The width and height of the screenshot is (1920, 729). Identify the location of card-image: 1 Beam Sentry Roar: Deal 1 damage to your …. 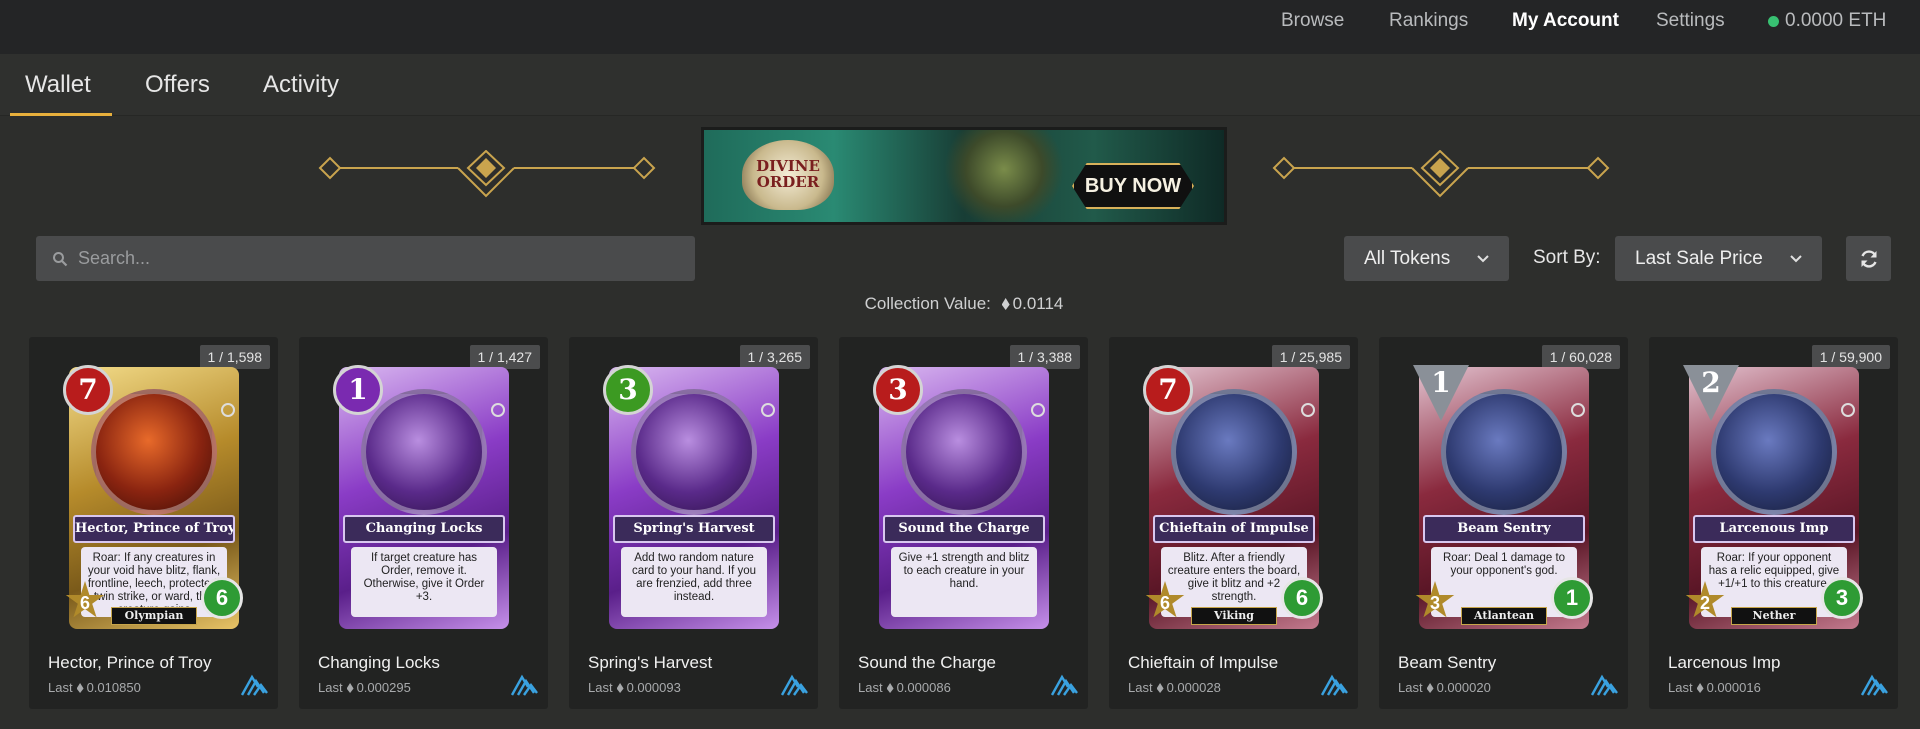
(1503, 497).